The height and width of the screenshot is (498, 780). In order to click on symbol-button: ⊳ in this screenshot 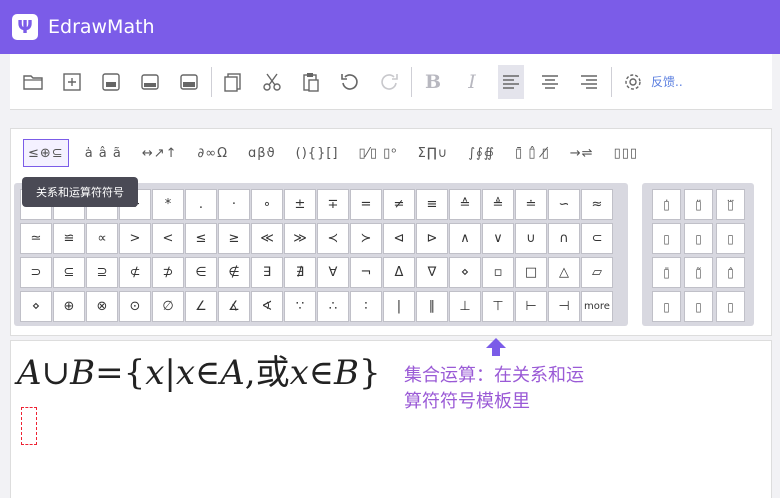, I will do `click(432, 238)`.